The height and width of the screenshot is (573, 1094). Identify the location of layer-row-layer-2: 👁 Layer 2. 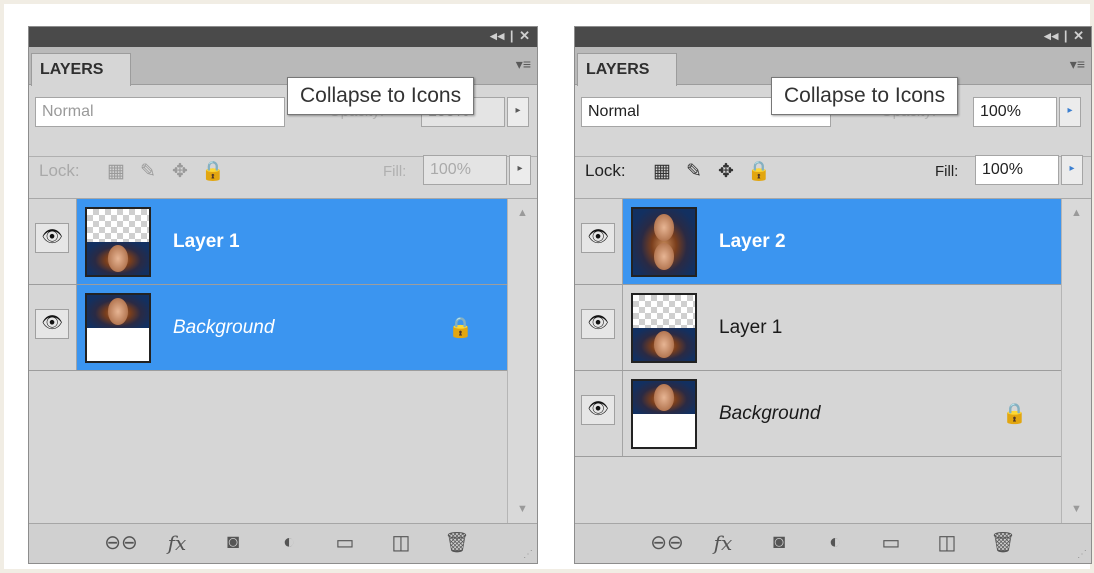
(818, 242).